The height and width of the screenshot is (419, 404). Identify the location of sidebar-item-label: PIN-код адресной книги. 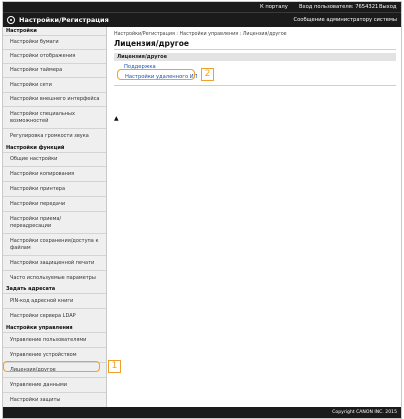
(42, 300).